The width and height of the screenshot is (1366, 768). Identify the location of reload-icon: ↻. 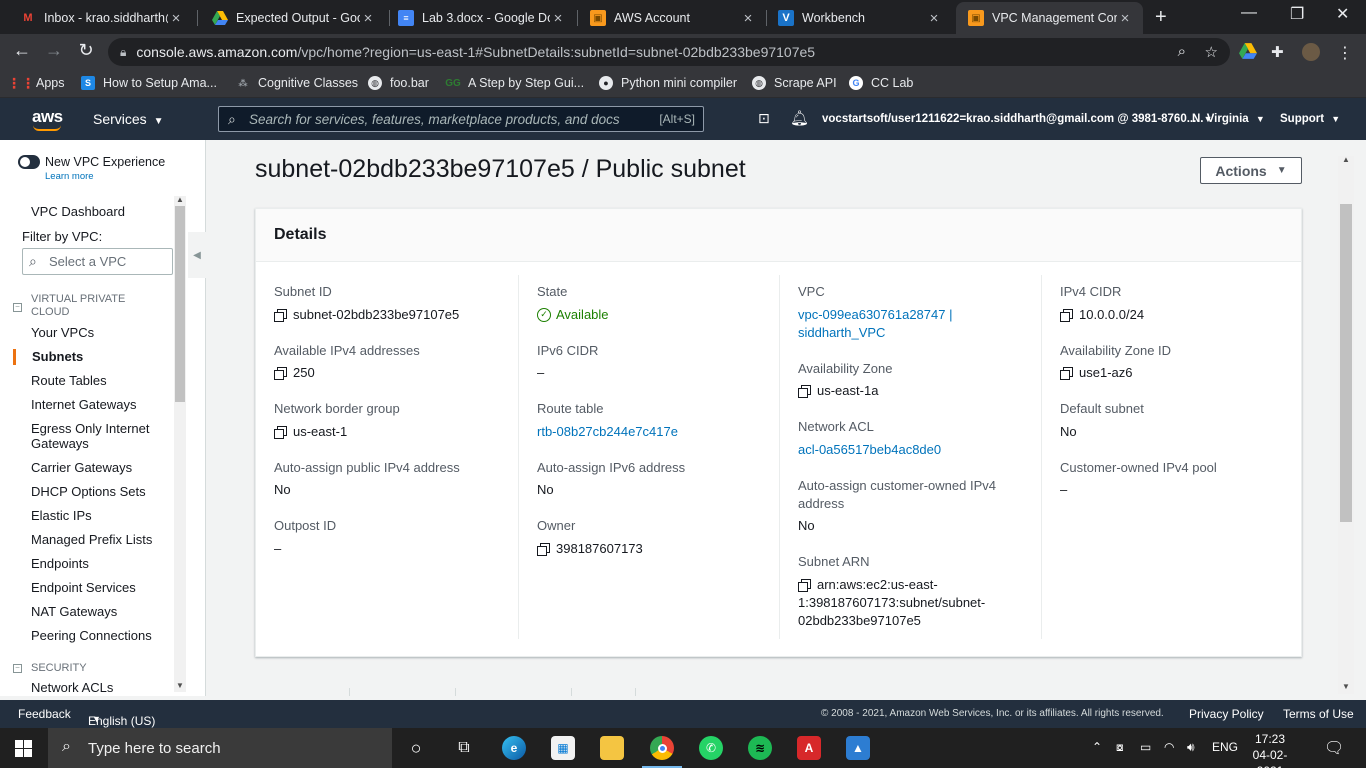
(86, 50).